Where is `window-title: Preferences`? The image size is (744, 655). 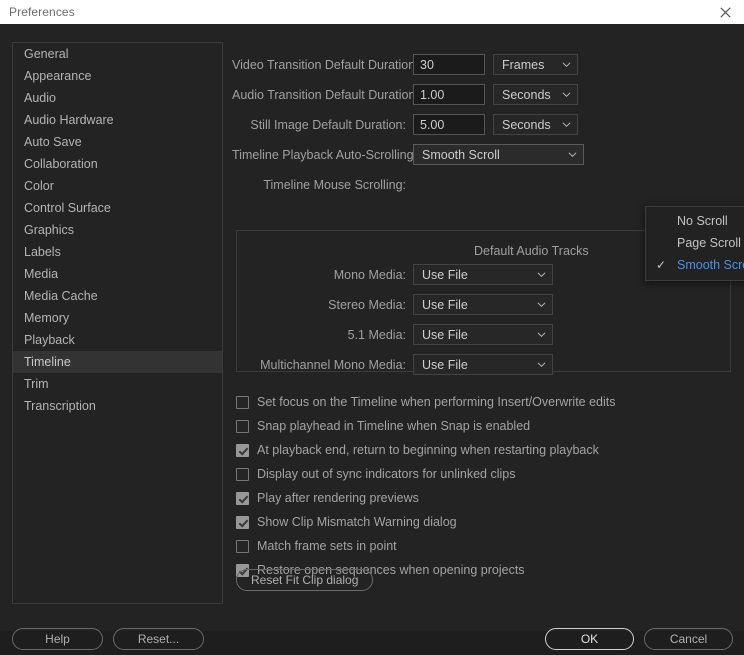 window-title: Preferences is located at coordinates (42, 12).